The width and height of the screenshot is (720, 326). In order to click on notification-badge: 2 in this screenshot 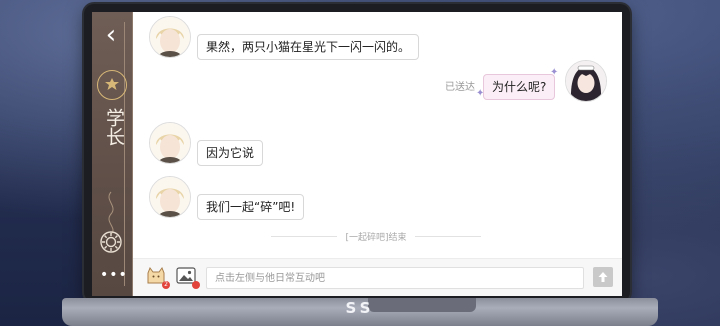, I will do `click(166, 285)`.